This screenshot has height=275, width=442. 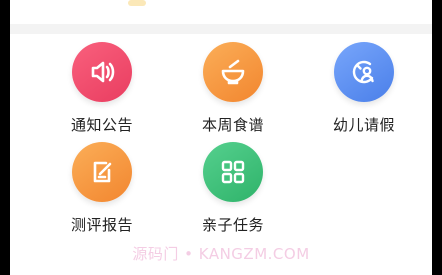 I want to click on grid-item-report: 测评报告, so click(x=102, y=192).